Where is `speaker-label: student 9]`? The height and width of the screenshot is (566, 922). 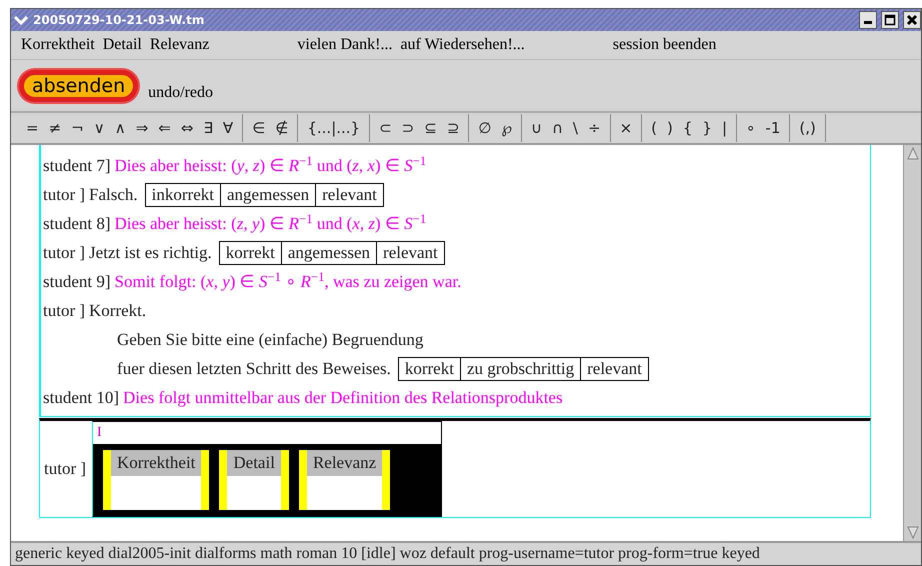
speaker-label: student 9] is located at coordinates (77, 282).